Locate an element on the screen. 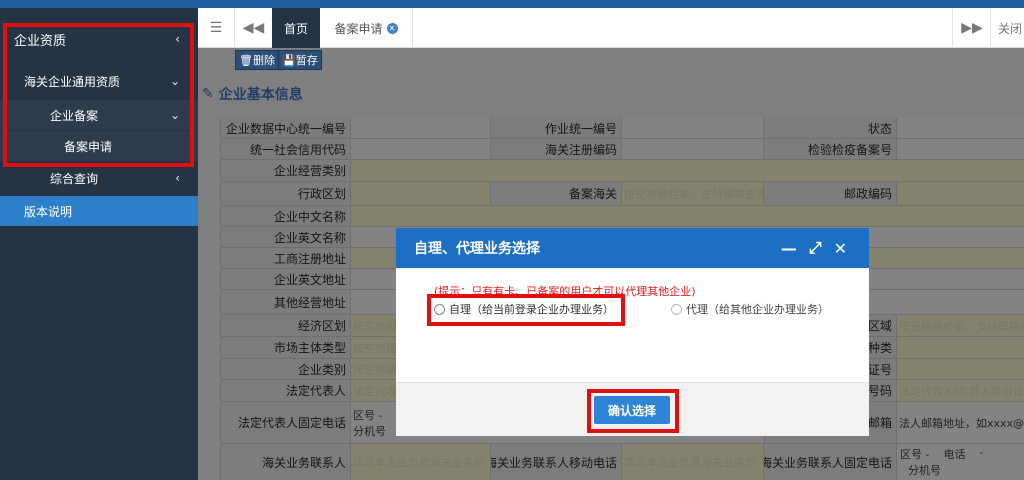 This screenshot has width=1024, height=480. delete-button: 🗑 删除 is located at coordinates (257, 60).